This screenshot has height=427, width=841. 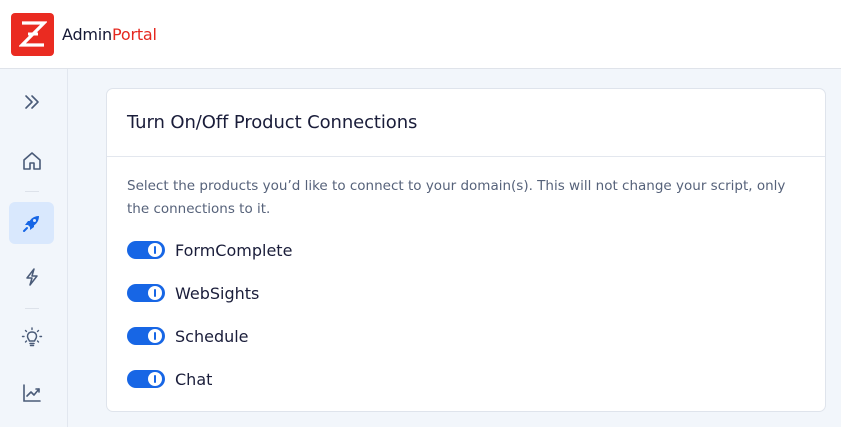 I want to click on home-icon, so click(x=31, y=161).